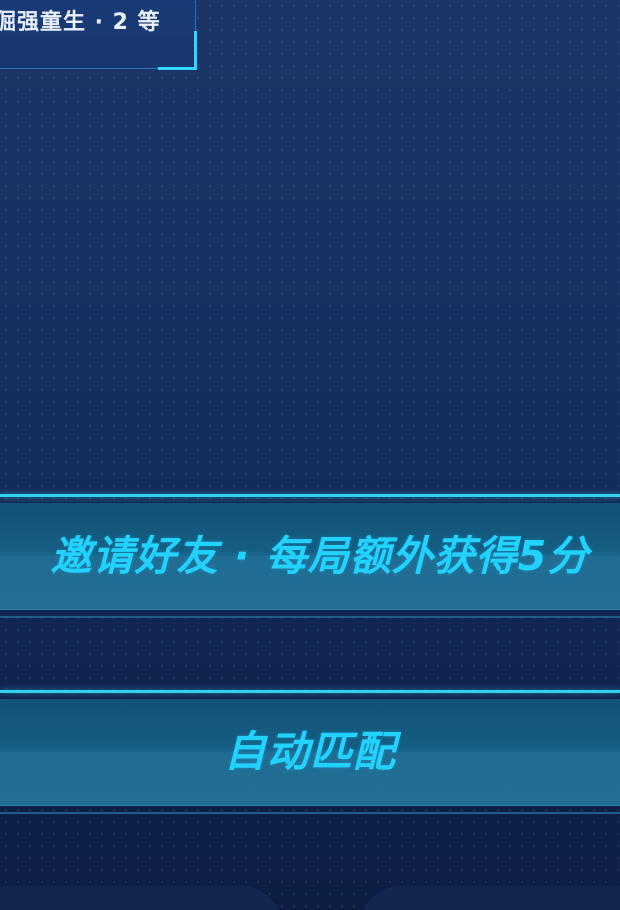 This screenshot has width=620, height=910. I want to click on bottom-right-button, so click(490, 898).